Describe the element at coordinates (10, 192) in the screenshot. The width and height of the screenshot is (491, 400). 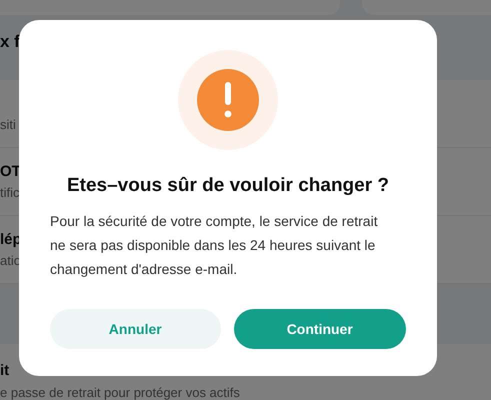
I see `row-subtitle: tific` at that location.